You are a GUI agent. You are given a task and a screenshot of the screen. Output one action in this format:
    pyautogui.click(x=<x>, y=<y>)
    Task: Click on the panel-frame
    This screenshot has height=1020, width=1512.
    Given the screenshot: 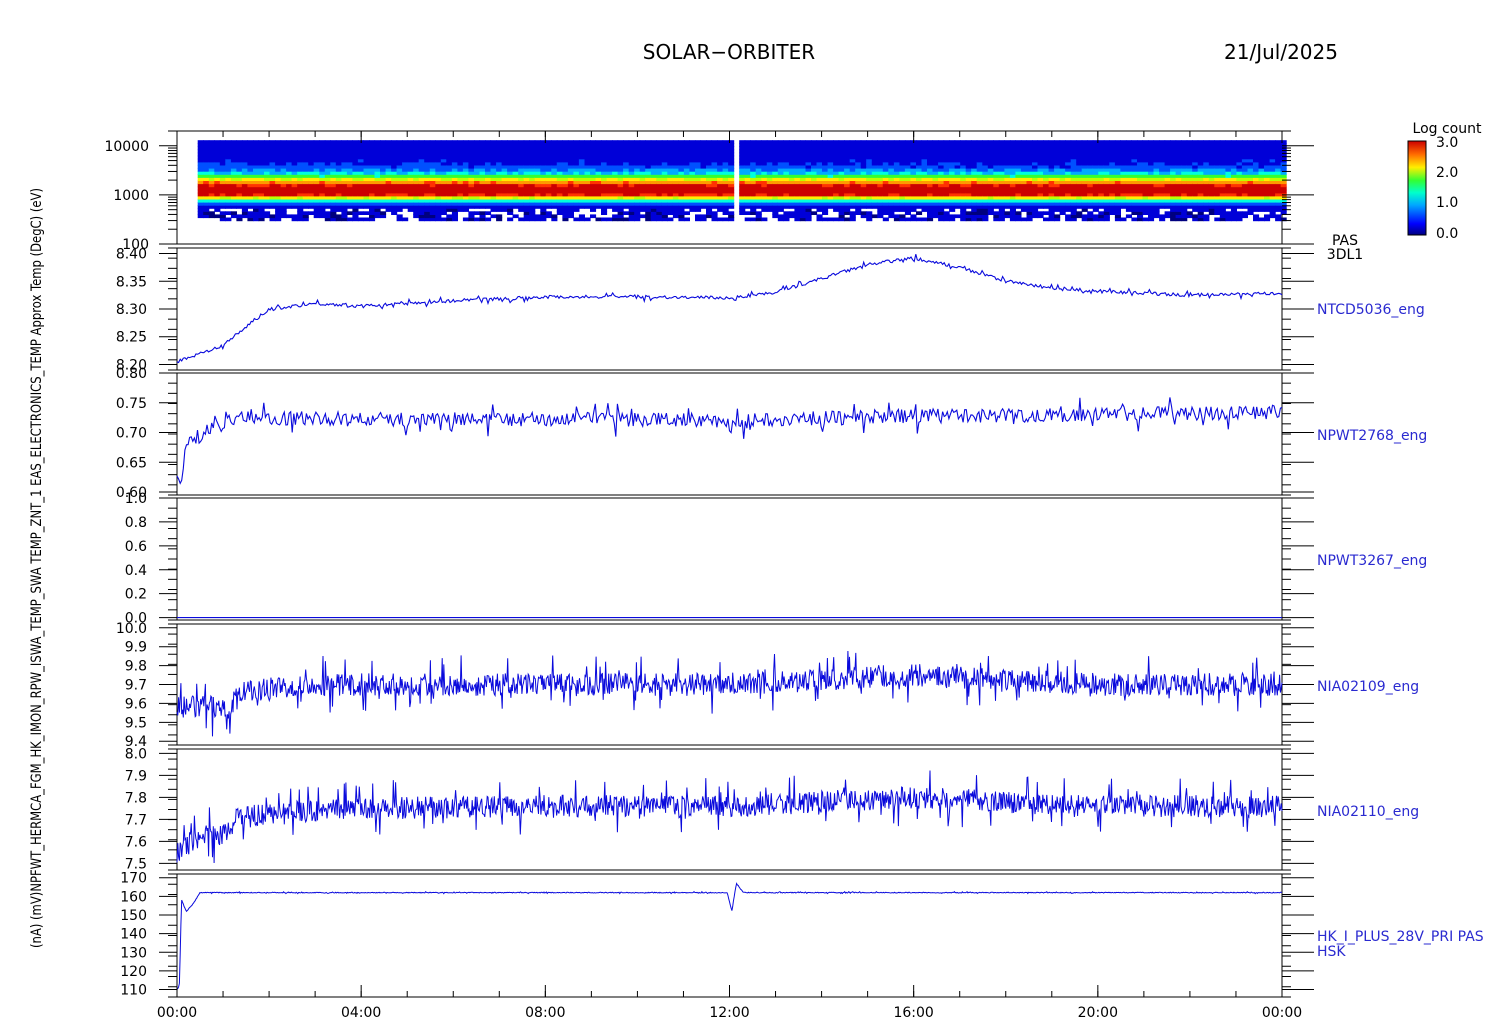 What is the action you would take?
    pyautogui.click(x=729, y=434)
    